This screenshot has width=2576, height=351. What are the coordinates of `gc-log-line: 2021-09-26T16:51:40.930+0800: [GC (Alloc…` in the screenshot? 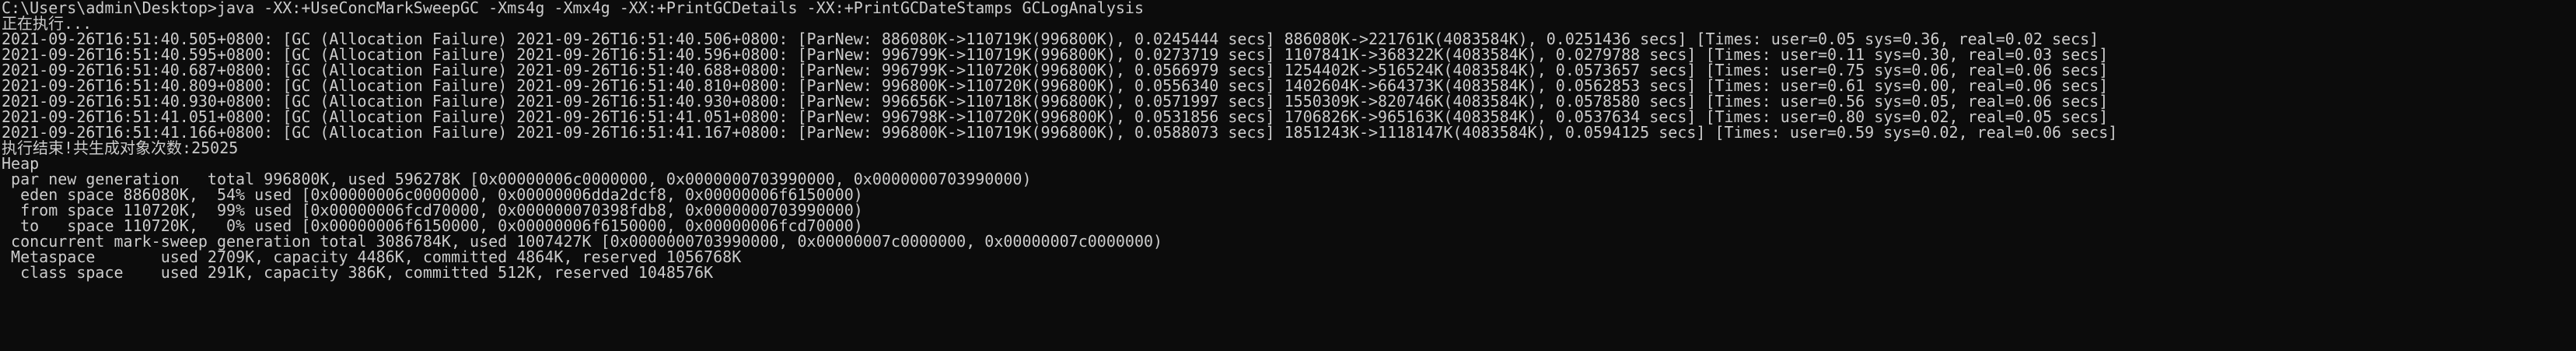 It's located at (1055, 102).